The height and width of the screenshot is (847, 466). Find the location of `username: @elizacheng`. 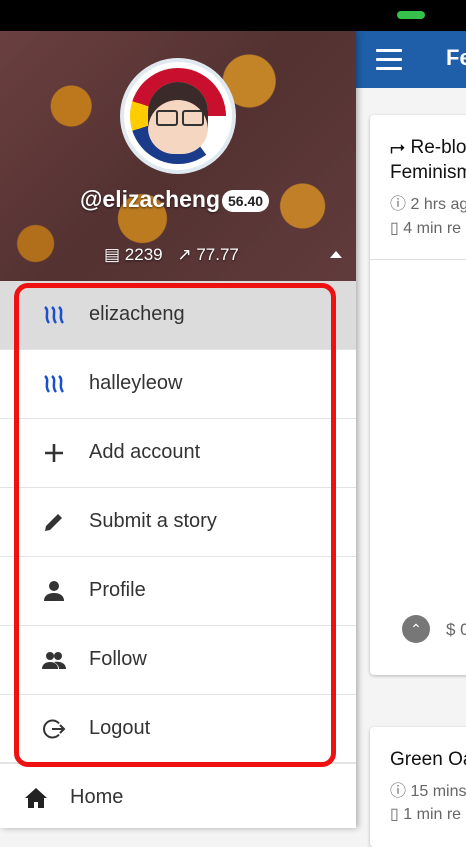

username: @elizacheng is located at coordinates (150, 199).